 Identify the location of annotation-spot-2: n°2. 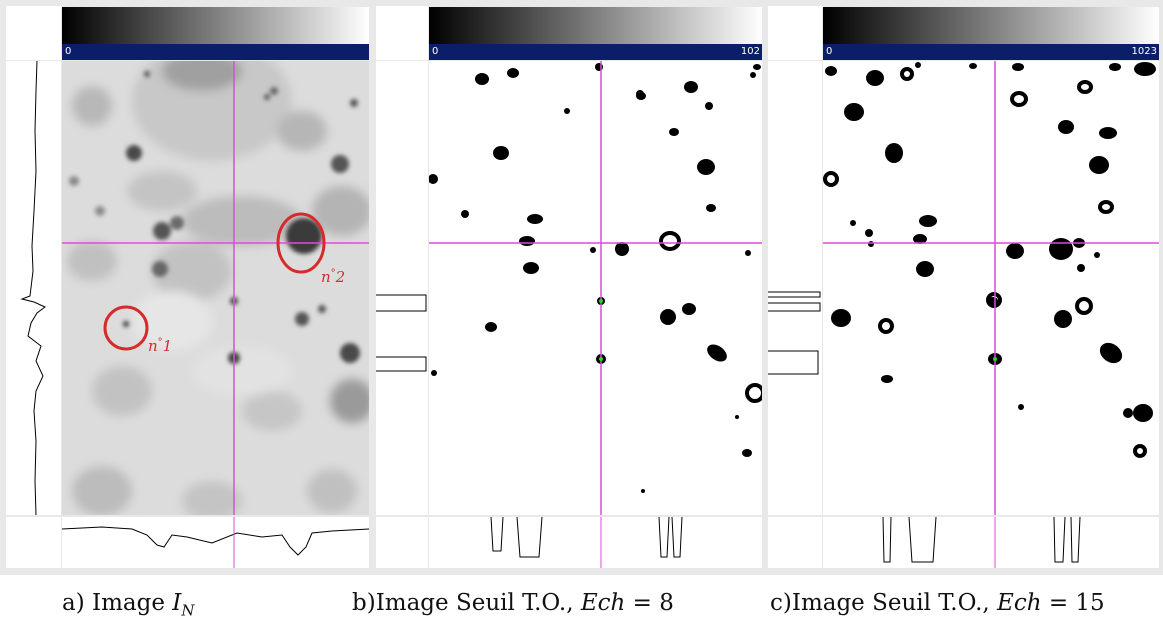
(333, 277).